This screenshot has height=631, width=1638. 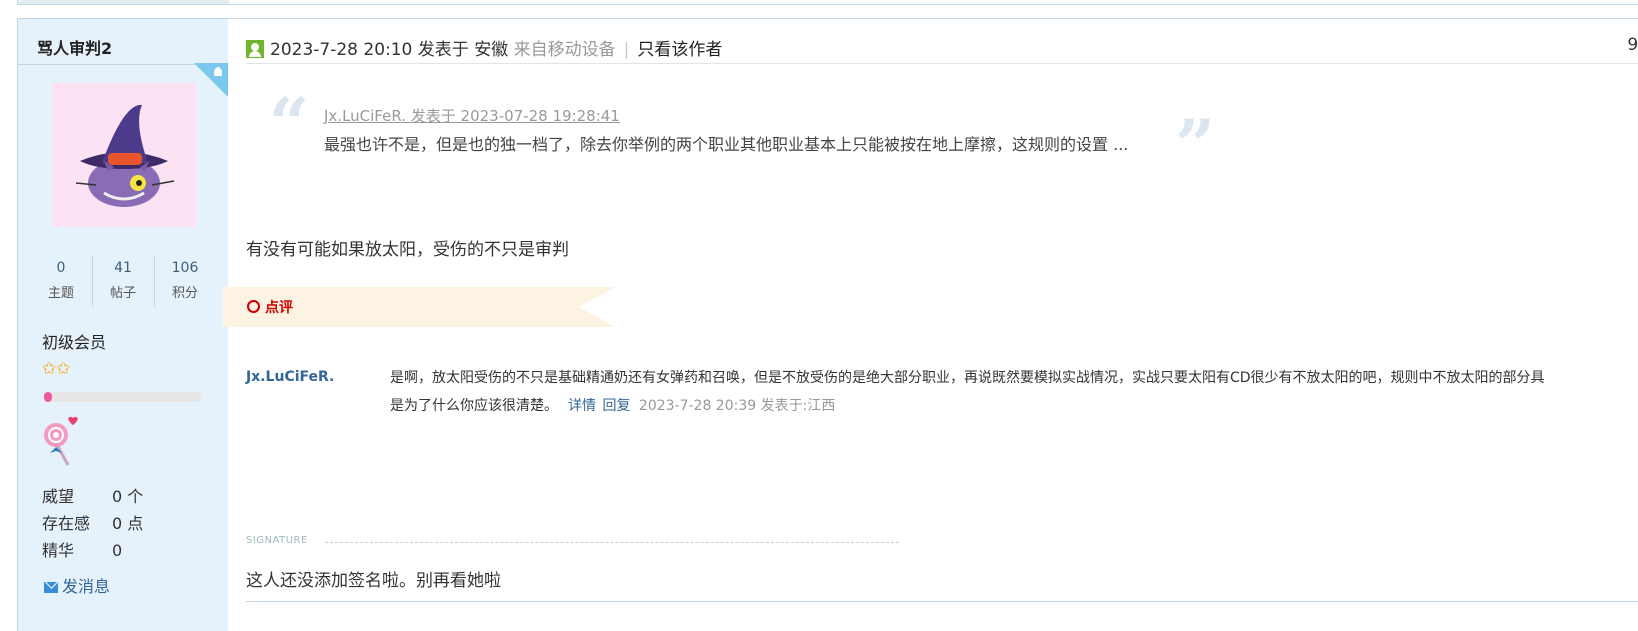 What do you see at coordinates (373, 581) in the screenshot?
I see `signature-text: 这人还没添加签名啦。别再看她啦` at bounding box center [373, 581].